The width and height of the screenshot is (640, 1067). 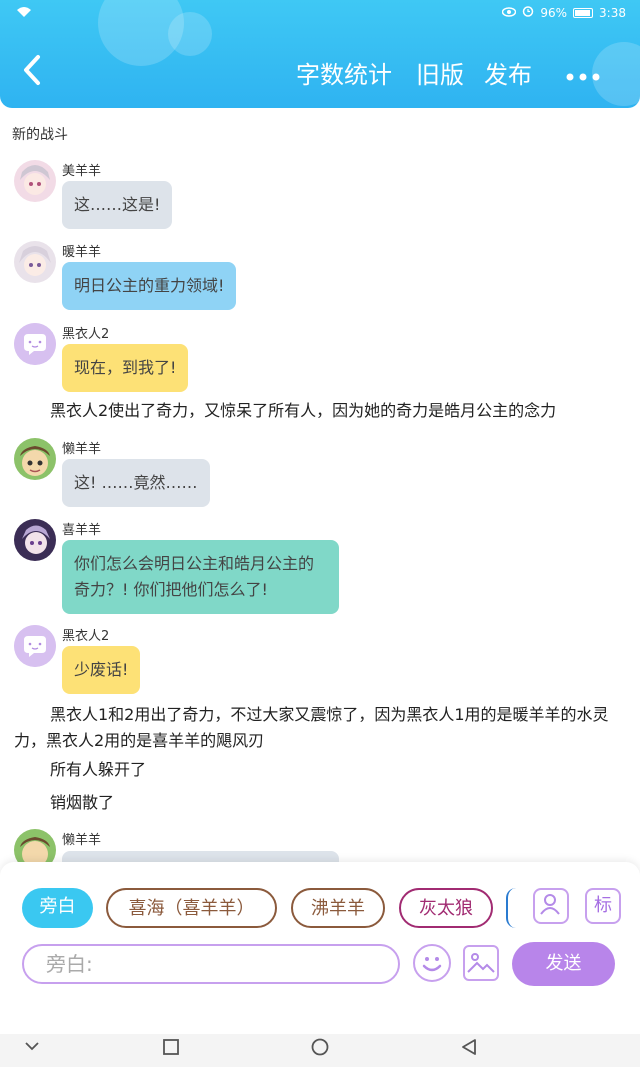 What do you see at coordinates (583, 12) in the screenshot?
I see `battery-icon` at bounding box center [583, 12].